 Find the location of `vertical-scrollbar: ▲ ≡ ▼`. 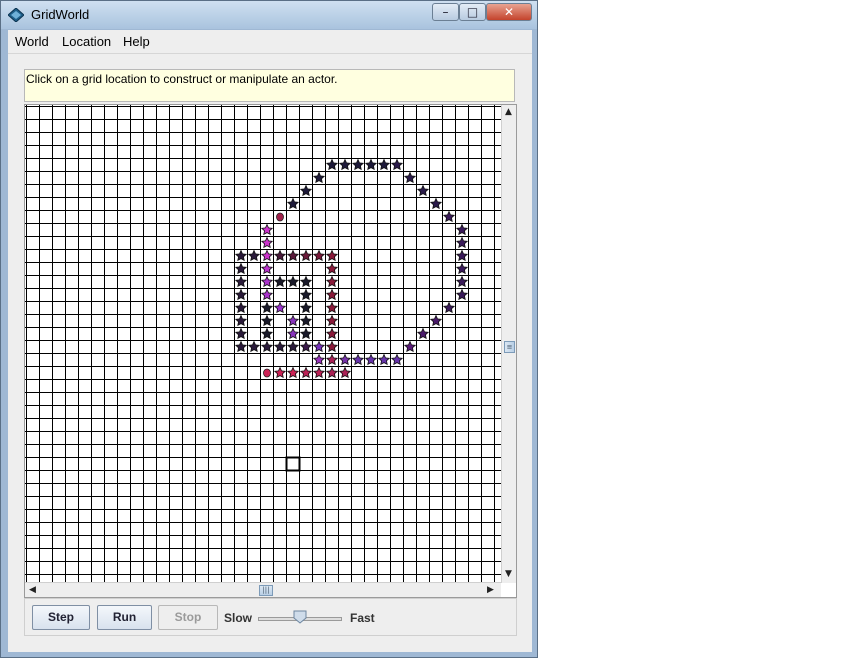

vertical-scrollbar: ▲ ≡ ▼ is located at coordinates (508, 344).